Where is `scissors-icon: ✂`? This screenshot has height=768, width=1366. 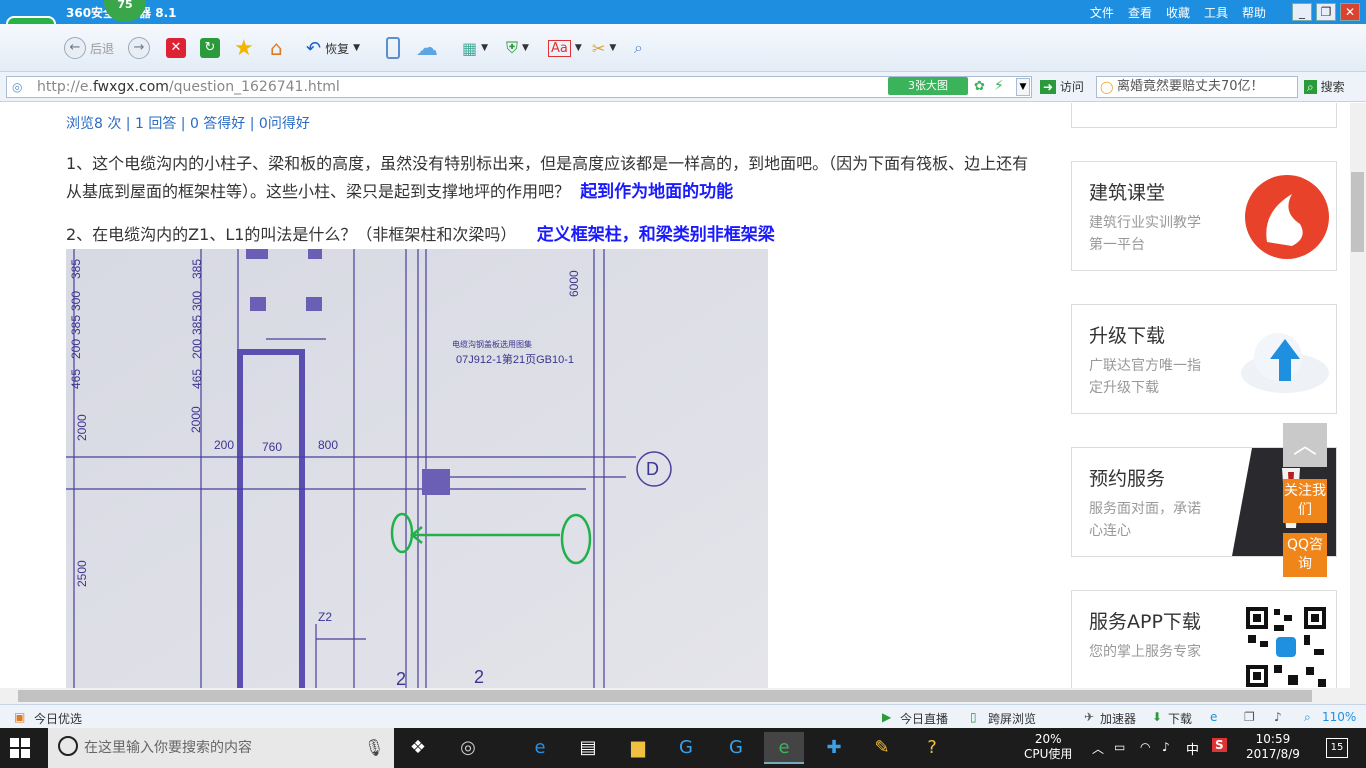
scissors-icon: ✂ is located at coordinates (599, 48).